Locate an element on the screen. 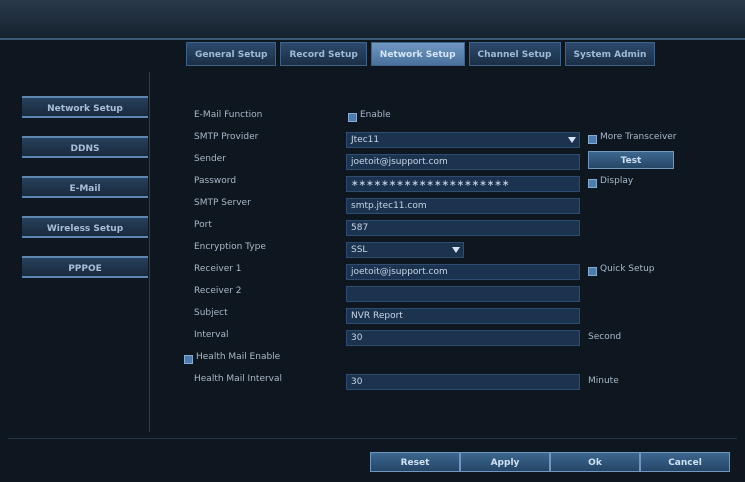 Image resolution: width=745 pixels, height=482 pixels. smtp-provider-label: SMTP Provider is located at coordinates (226, 137).